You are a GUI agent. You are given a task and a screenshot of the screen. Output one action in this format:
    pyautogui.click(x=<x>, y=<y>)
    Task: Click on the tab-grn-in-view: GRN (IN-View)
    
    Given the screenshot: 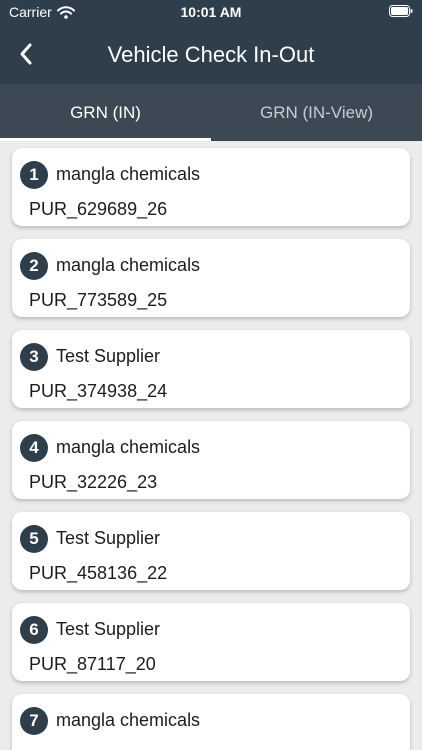 What is the action you would take?
    pyautogui.click(x=316, y=112)
    